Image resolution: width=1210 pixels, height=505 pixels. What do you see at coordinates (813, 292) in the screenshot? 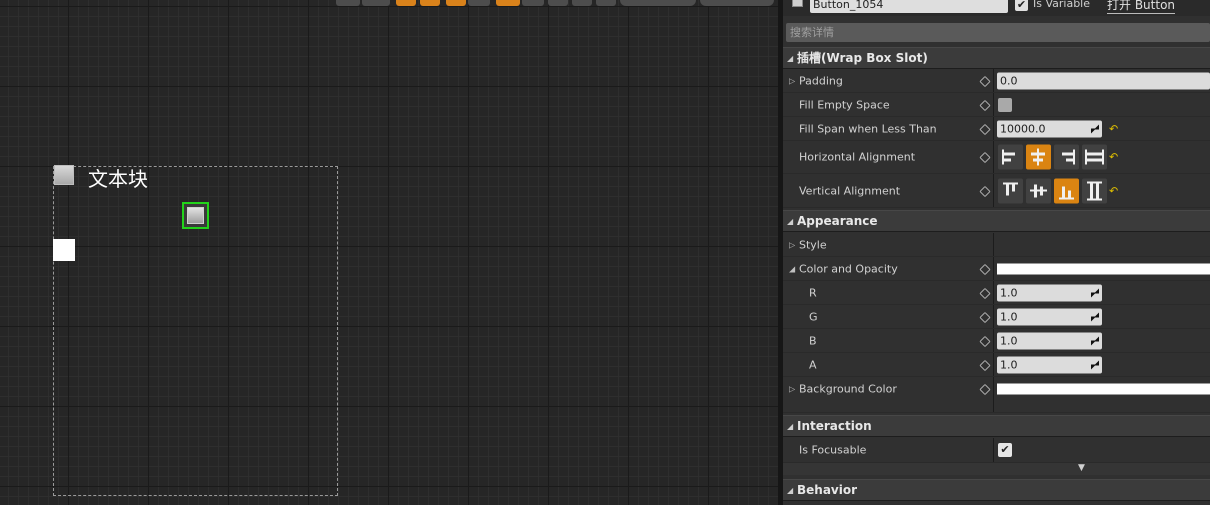
I see `r-label: R` at bounding box center [813, 292].